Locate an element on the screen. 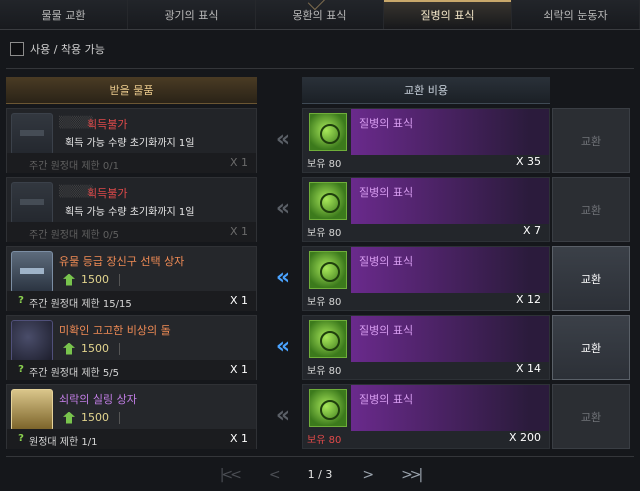 Image resolution: width=640 pixels, height=491 pixels. tab-barter: 물물 교환 is located at coordinates (64, 14).